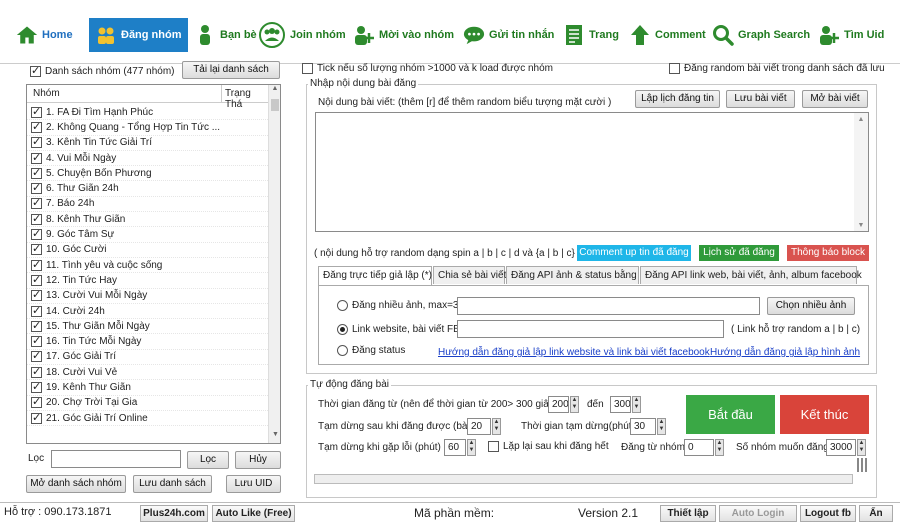  Describe the element at coordinates (403, 35) in the screenshot. I see `nav-moi-vao-nhom: Mời vào nhóm` at that location.